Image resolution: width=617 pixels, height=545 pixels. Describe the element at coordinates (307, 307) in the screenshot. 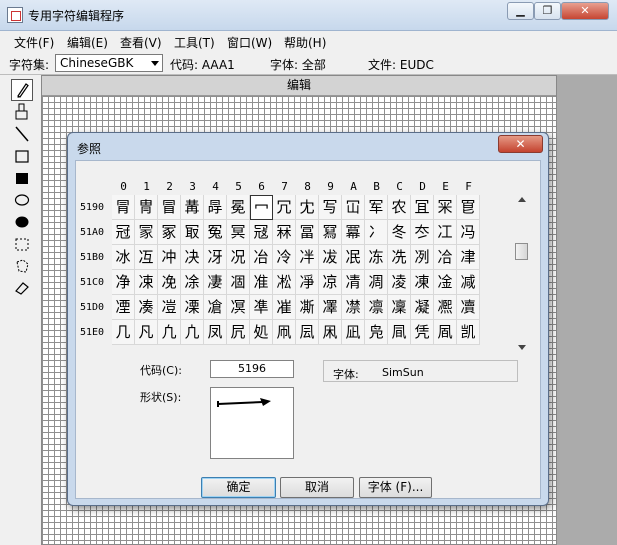

I see `char-cell: 凘` at that location.